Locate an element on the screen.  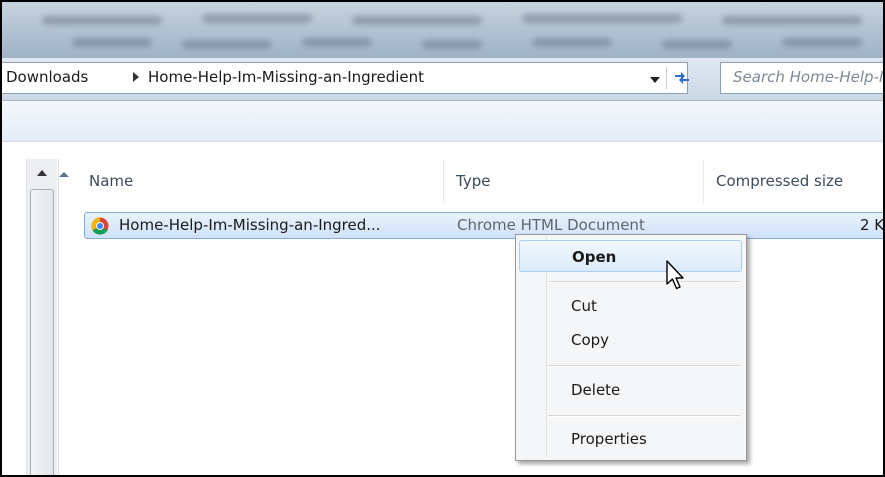
menu-delete-label: Delete is located at coordinates (596, 390).